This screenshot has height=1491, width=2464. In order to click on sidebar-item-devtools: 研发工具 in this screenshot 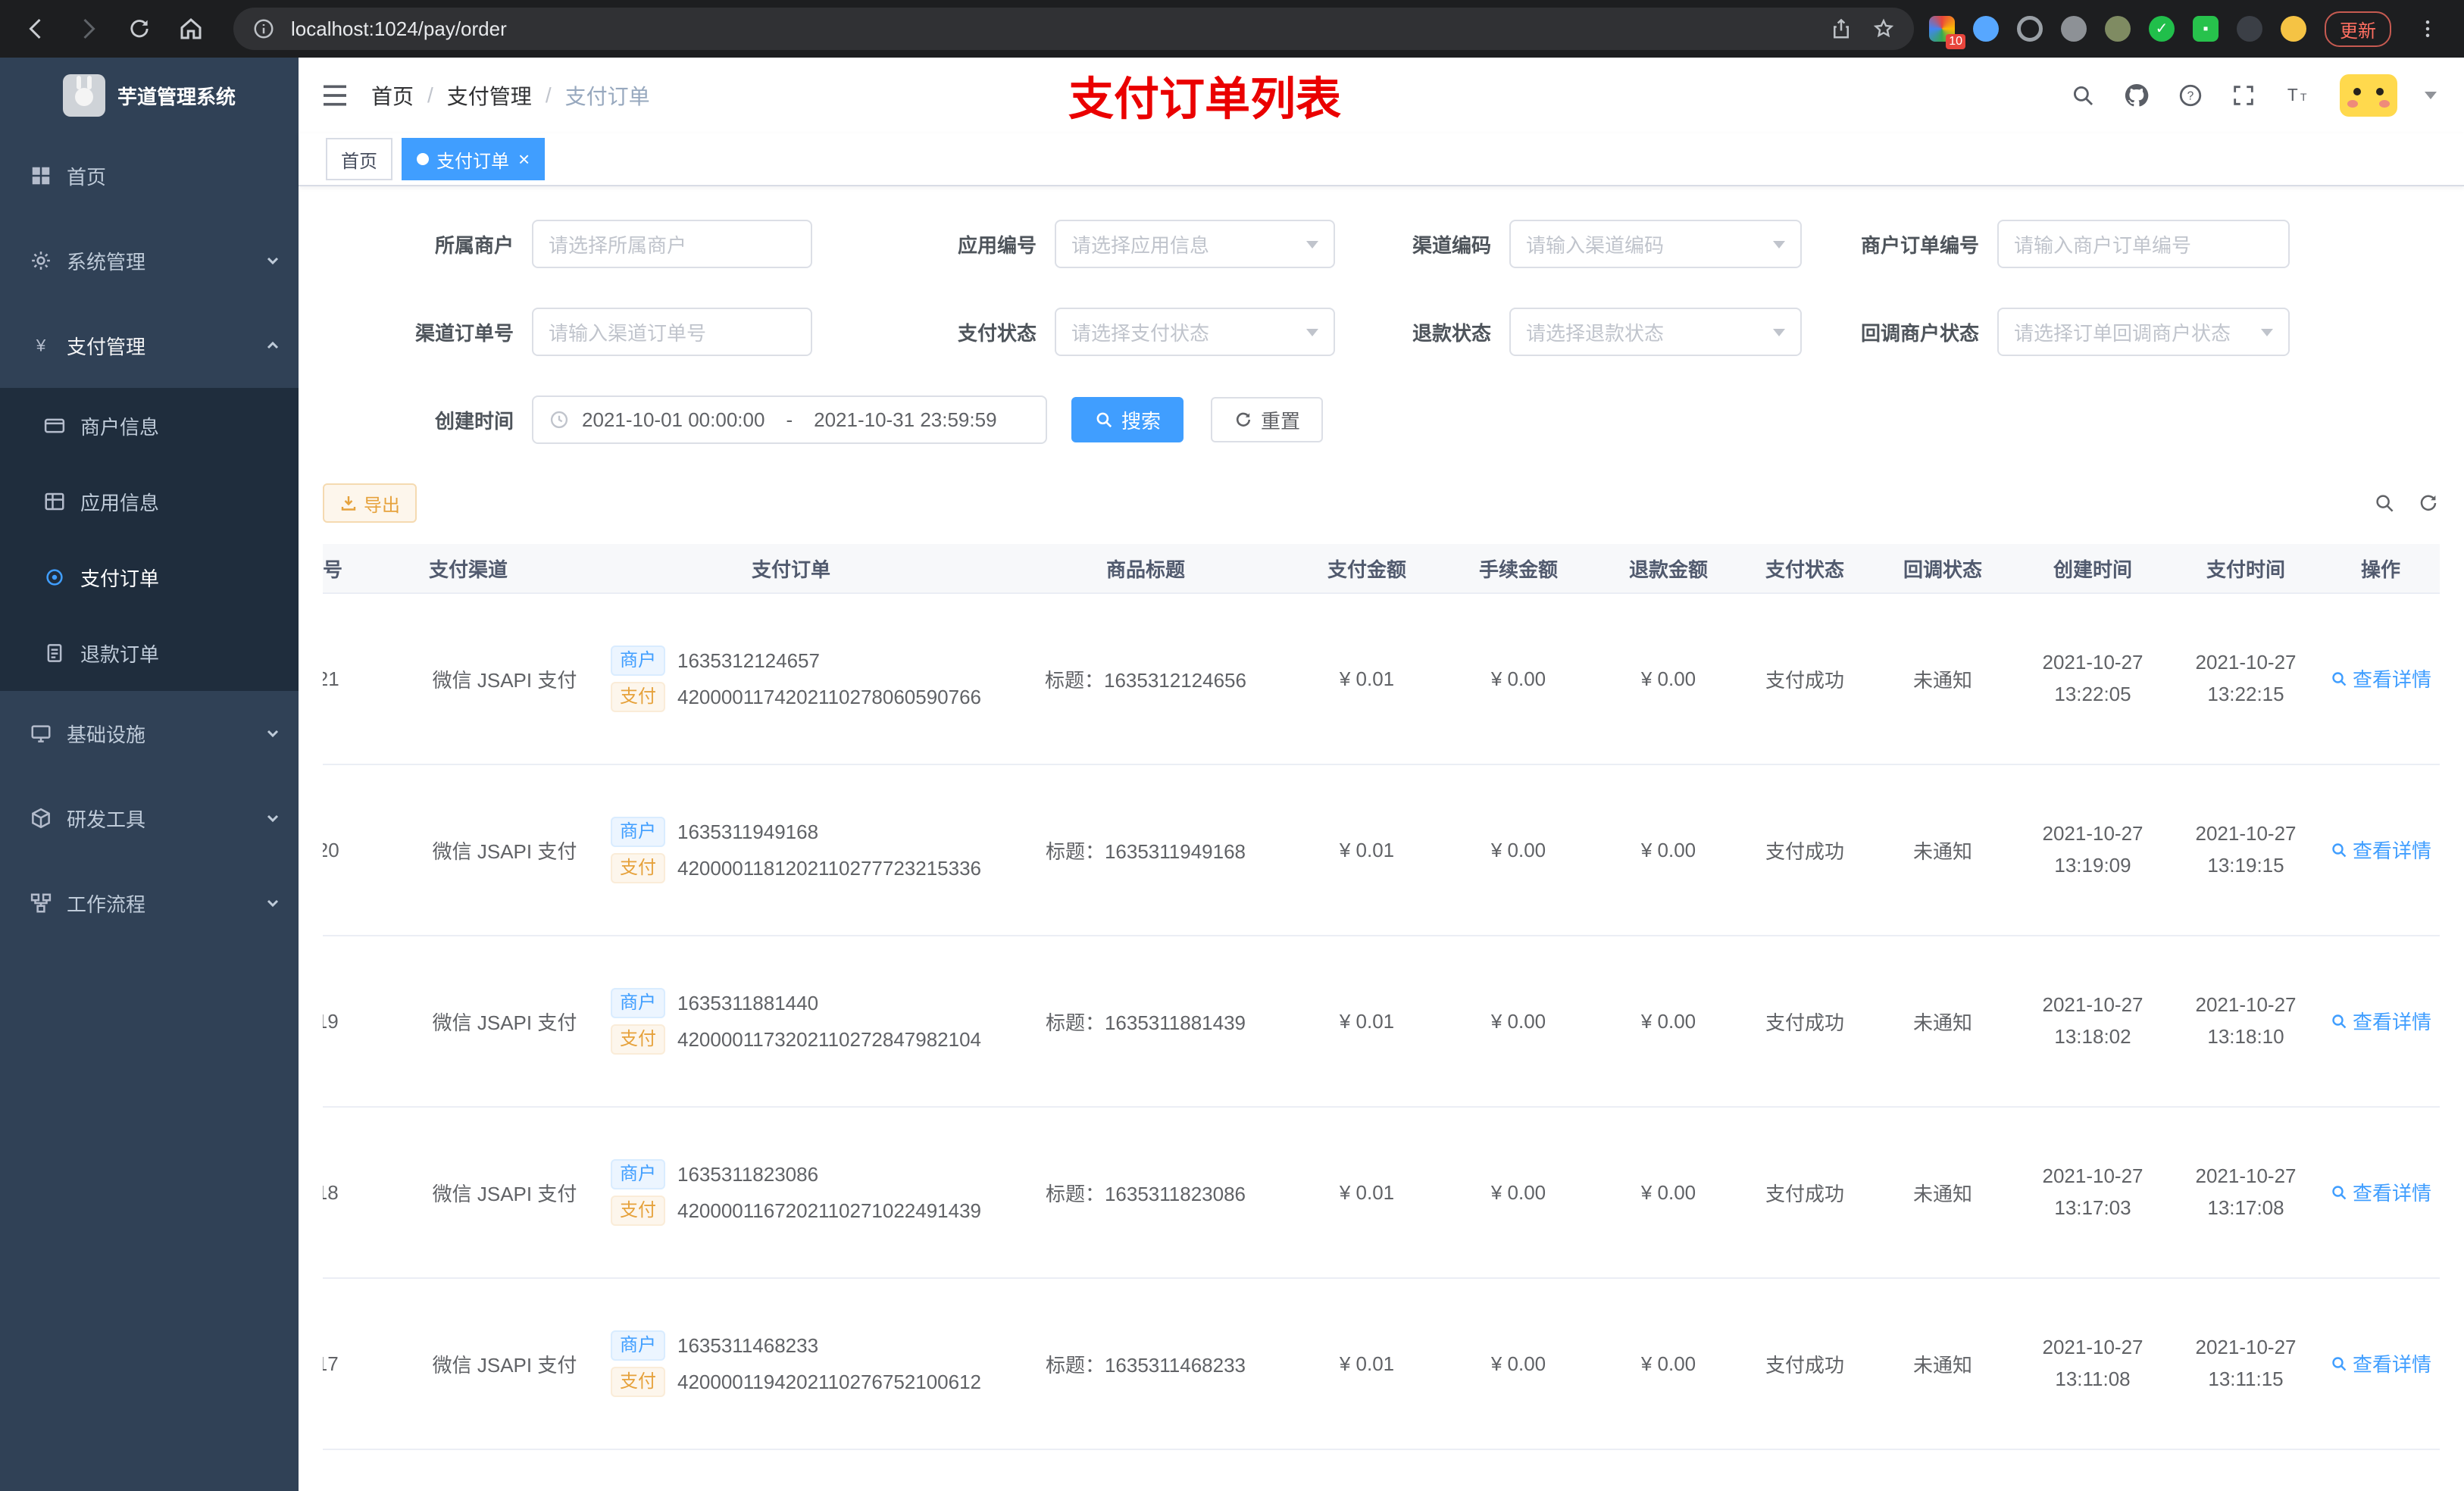, I will do `click(149, 818)`.